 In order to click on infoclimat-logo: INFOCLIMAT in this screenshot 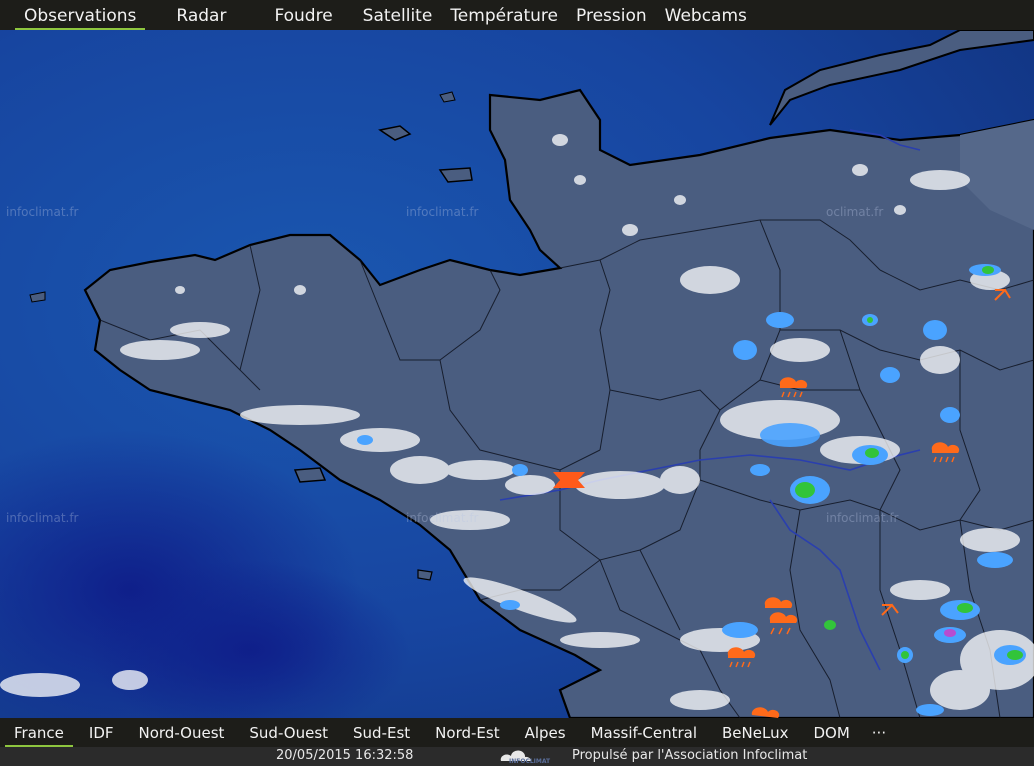, I will do `click(525, 756)`.